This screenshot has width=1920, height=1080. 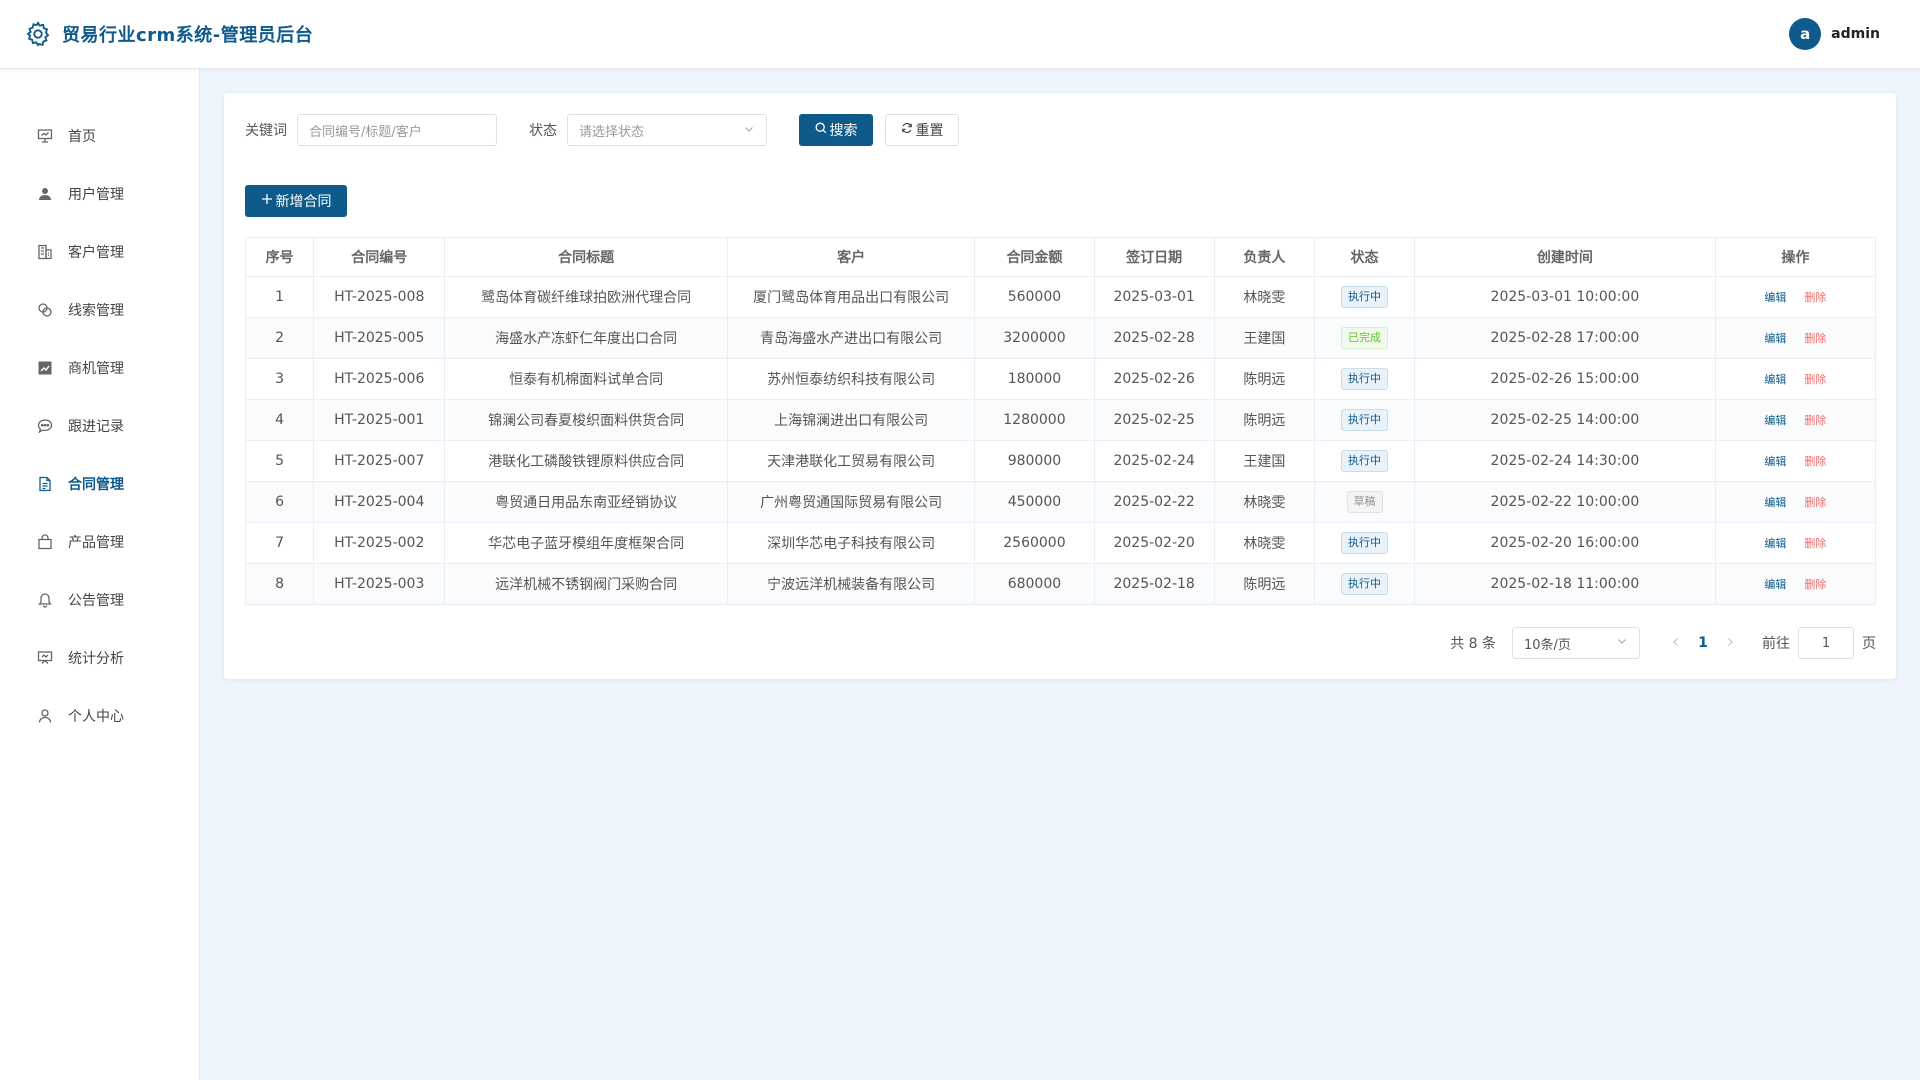 What do you see at coordinates (1805, 34) in the screenshot?
I see `avatar: a` at bounding box center [1805, 34].